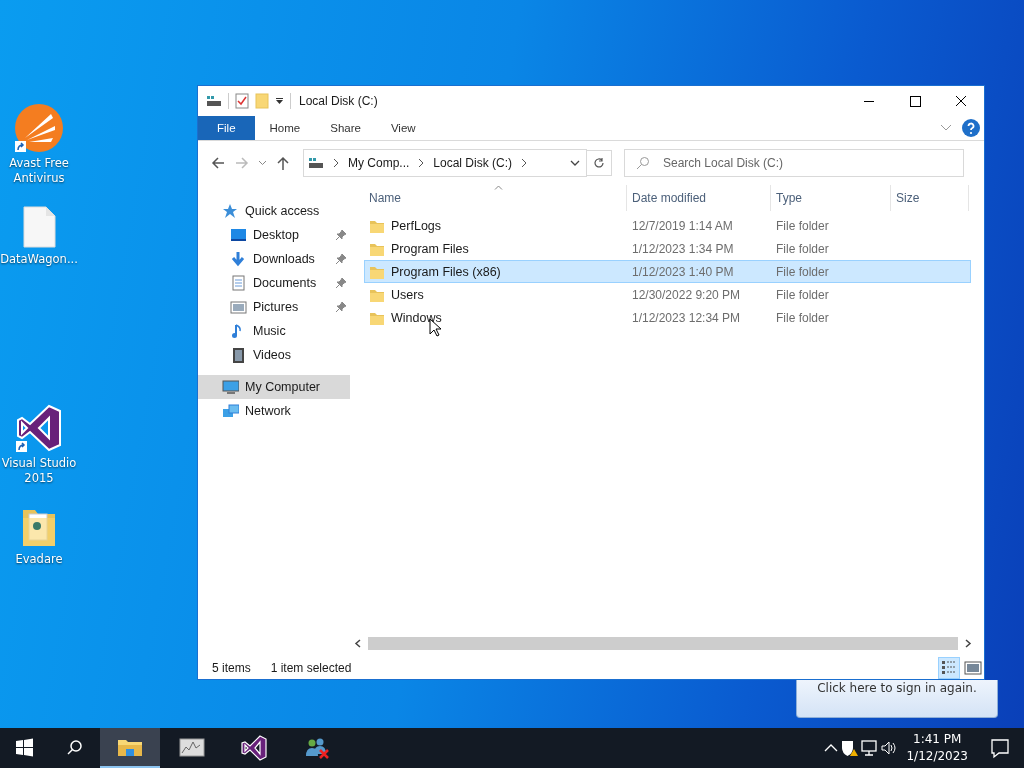  Describe the element at coordinates (238, 259) in the screenshot. I see `download-icon` at that location.